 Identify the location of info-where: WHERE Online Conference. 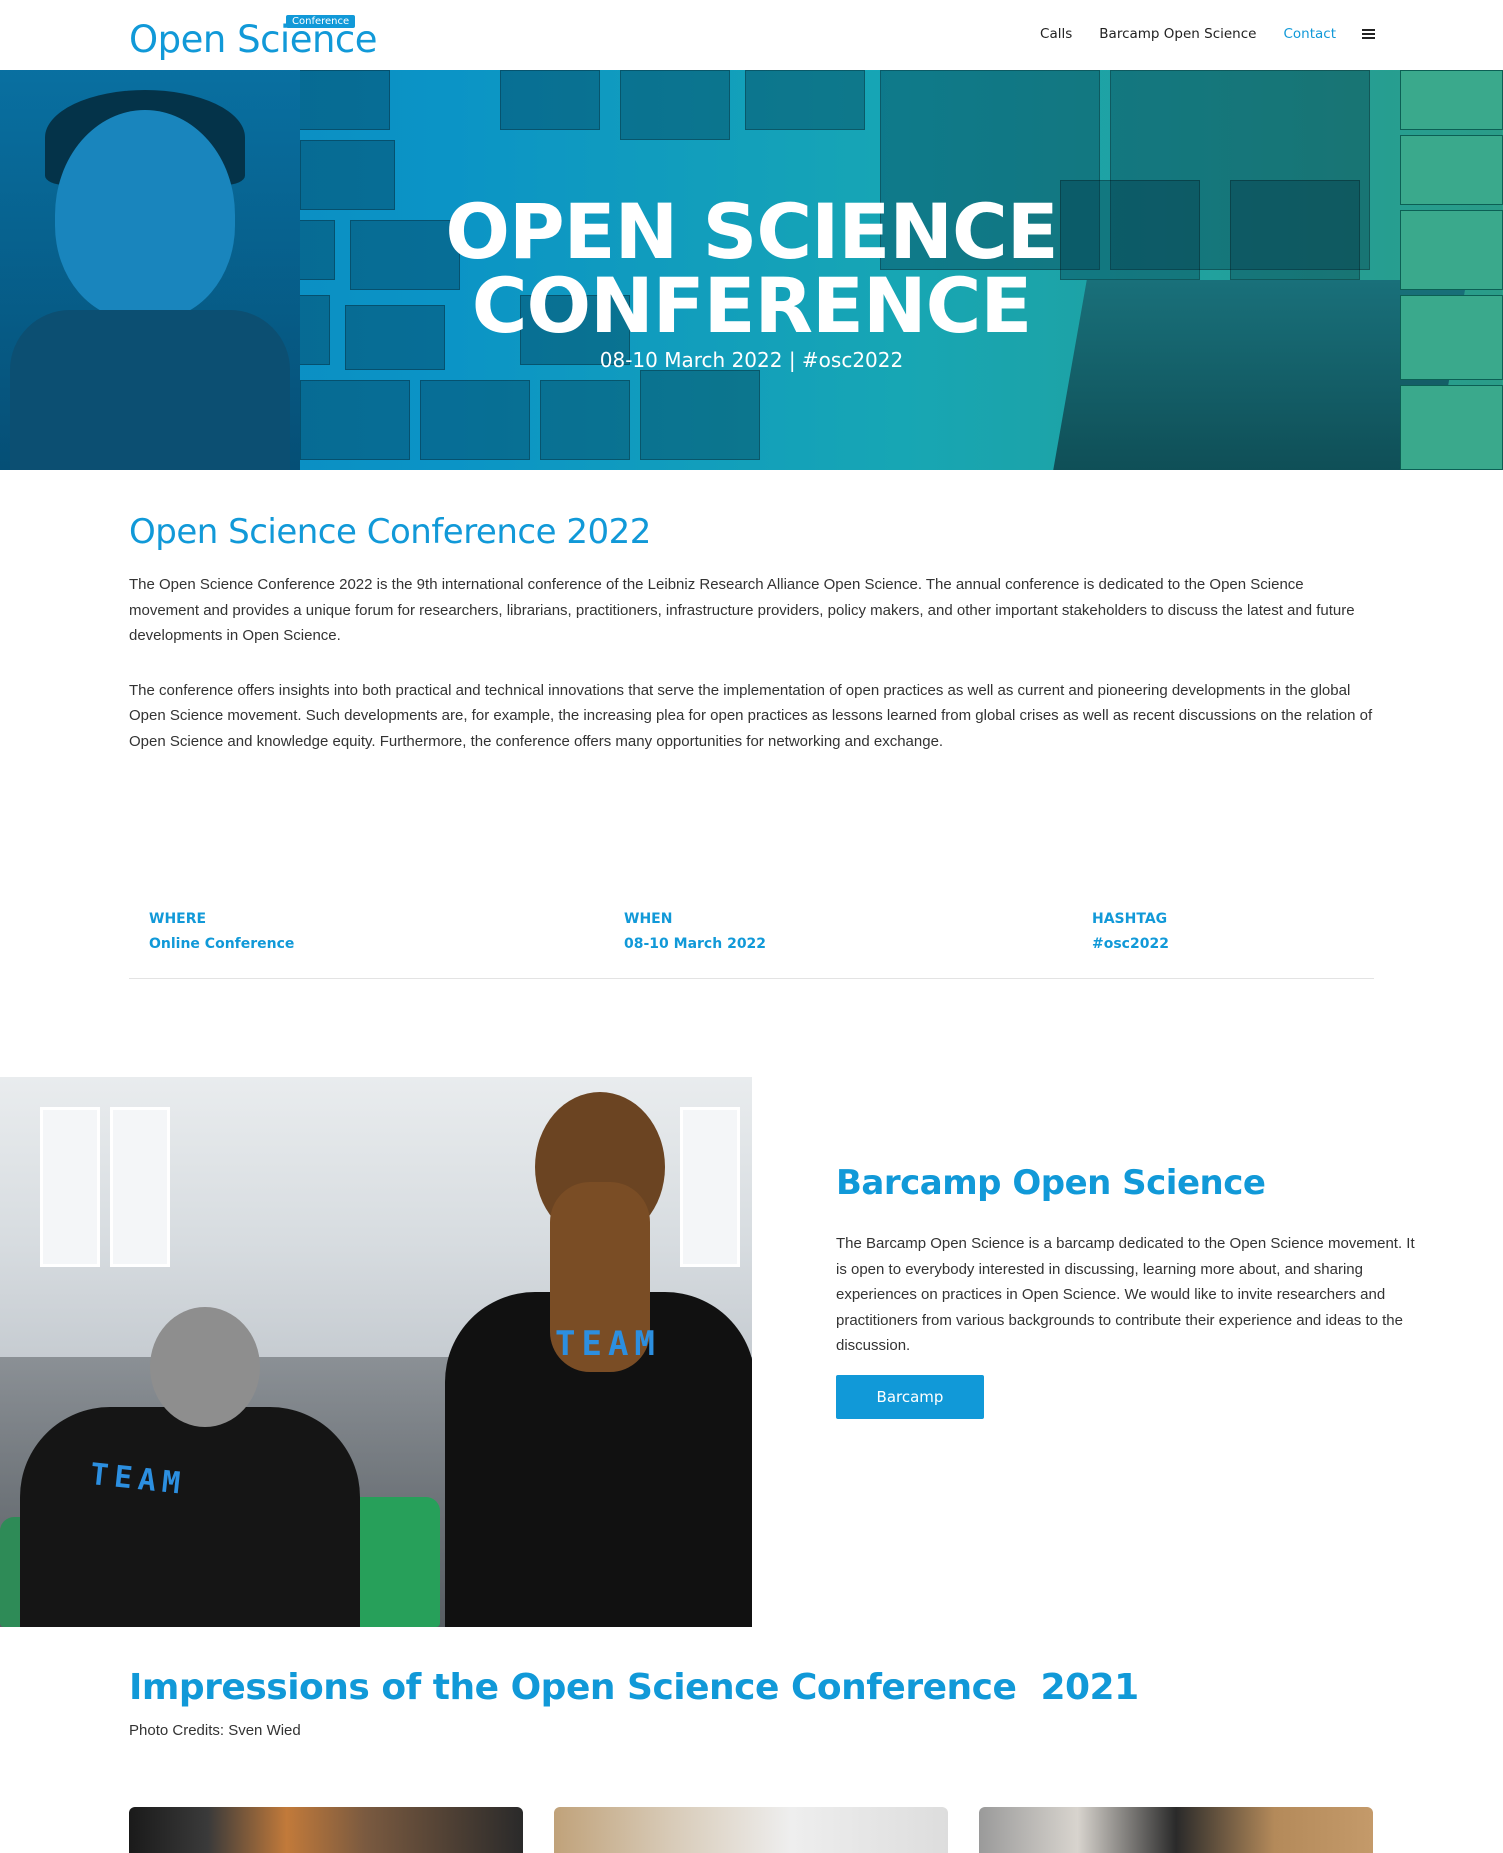
(221, 932).